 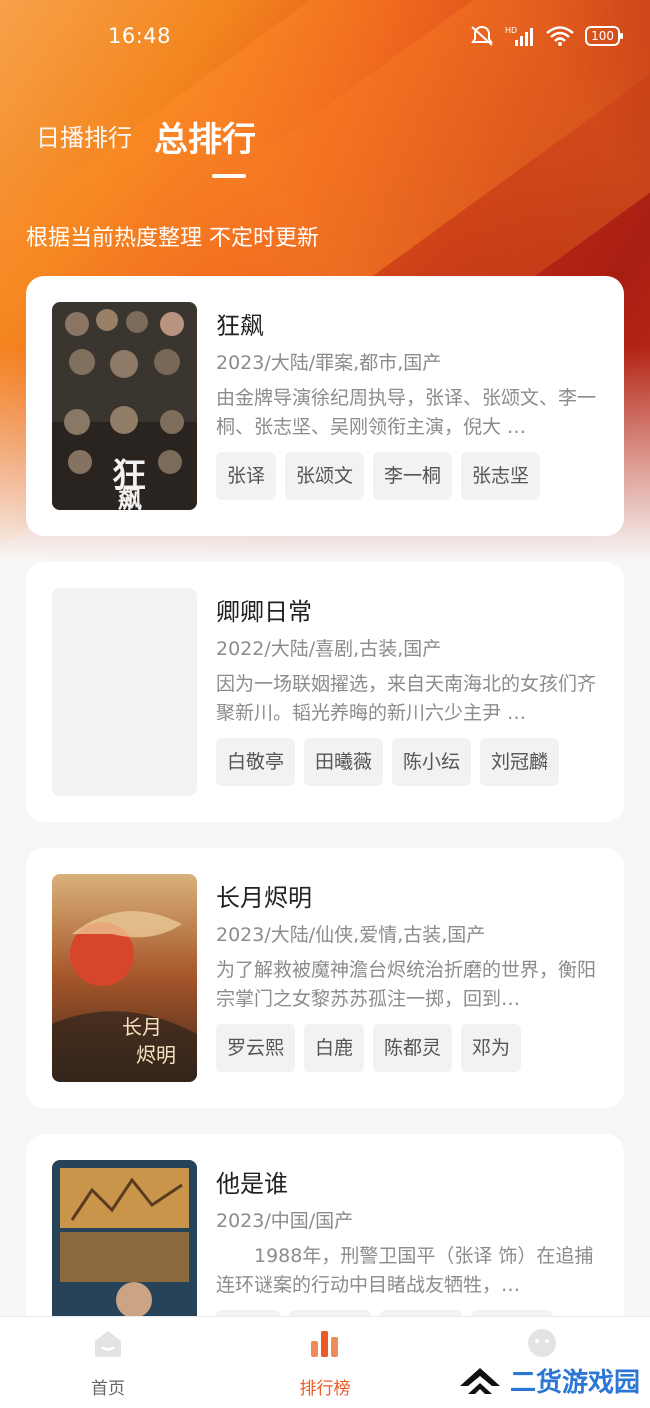 What do you see at coordinates (369, 1048) in the screenshot?
I see `cast-tags: 罗云熙 白鹿 陈都灵 邓为` at bounding box center [369, 1048].